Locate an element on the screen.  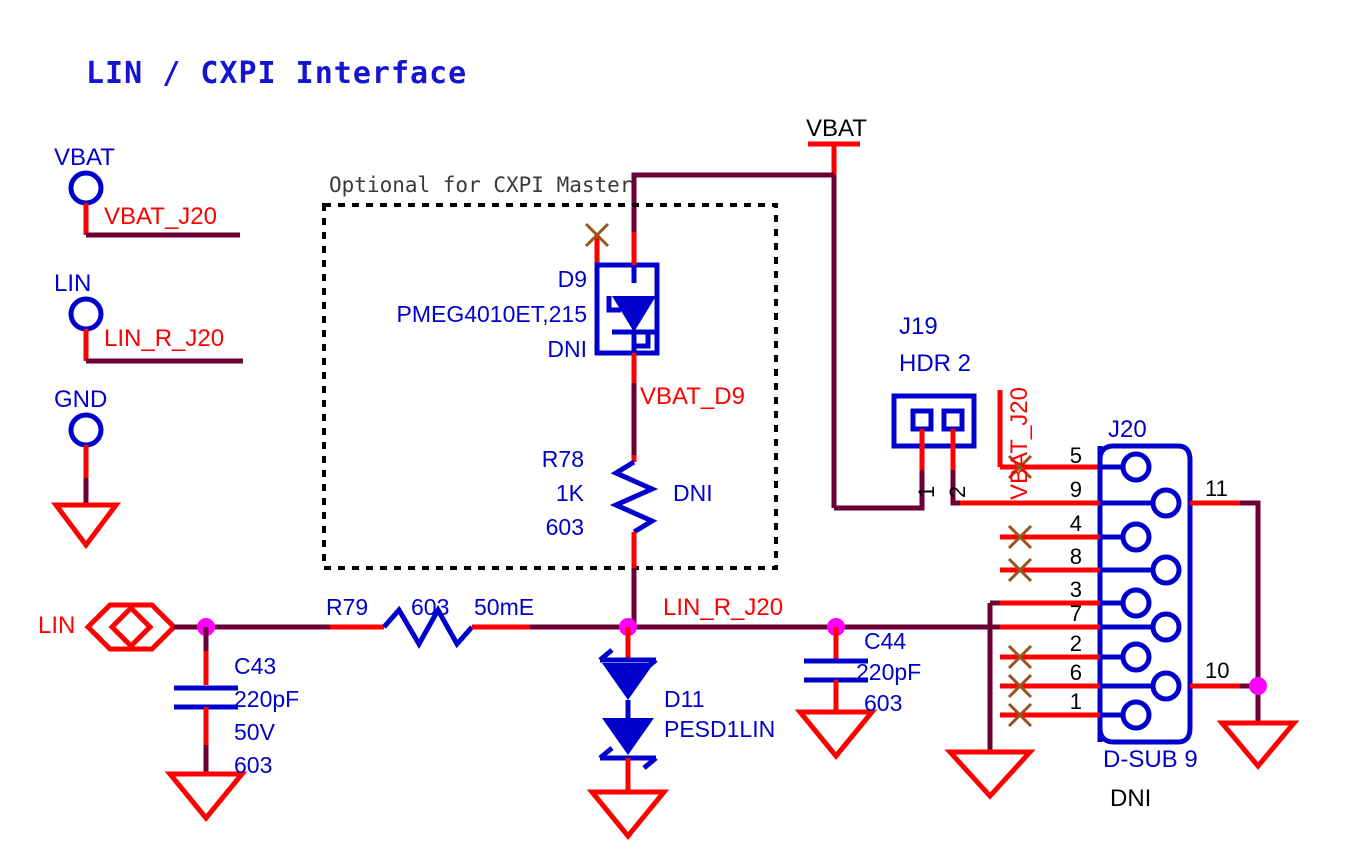
r79-value: 50mE is located at coordinates (504, 607).